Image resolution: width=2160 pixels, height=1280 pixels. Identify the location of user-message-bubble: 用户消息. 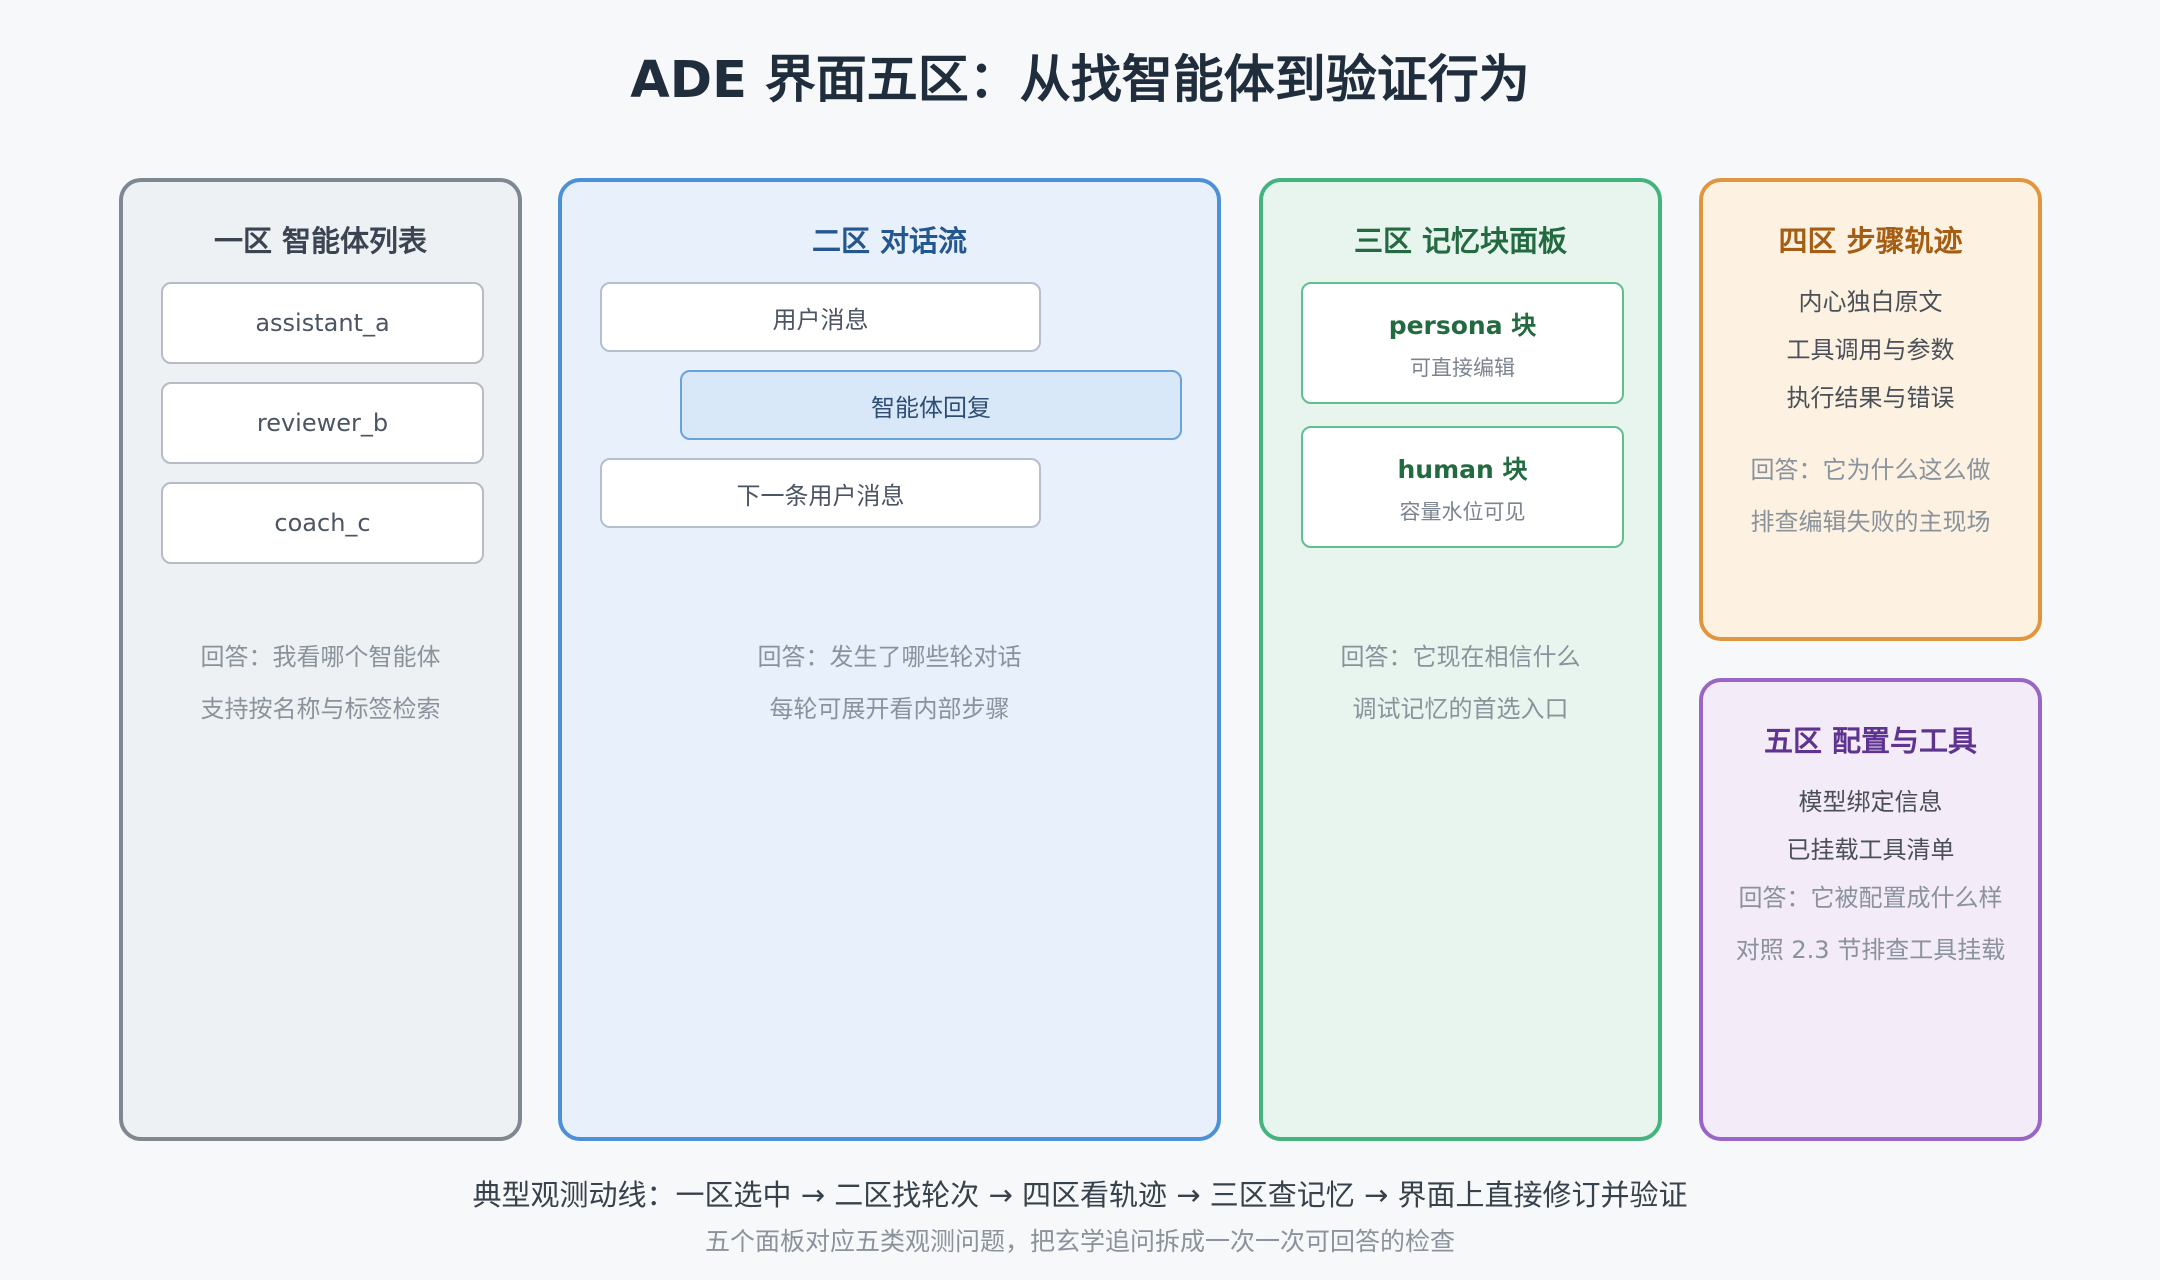
(820, 317).